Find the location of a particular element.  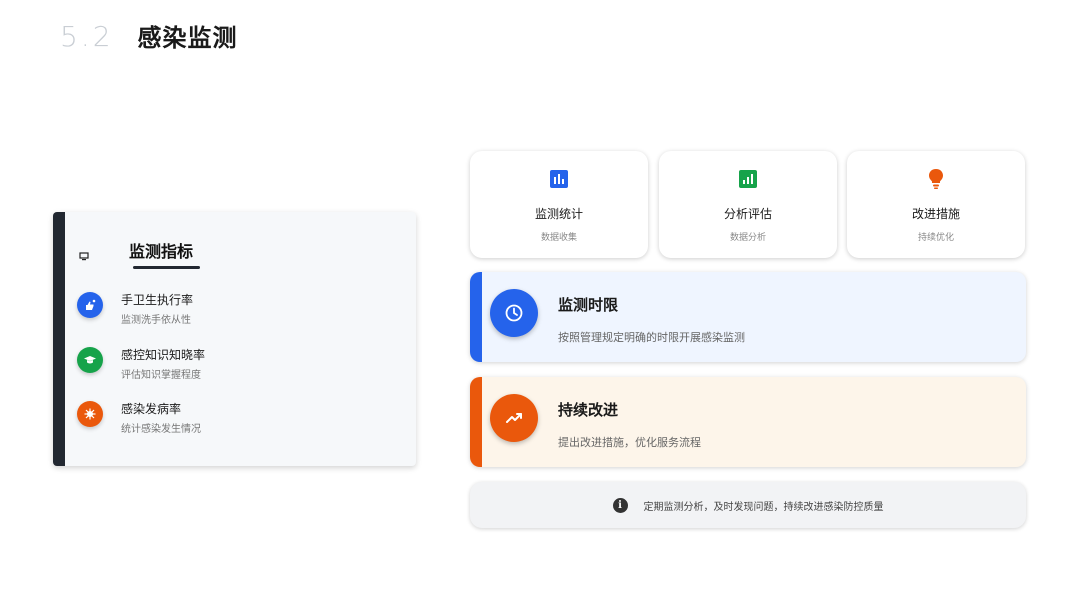

feature-card-analysis: 分析评估 数据分析 is located at coordinates (748, 204).